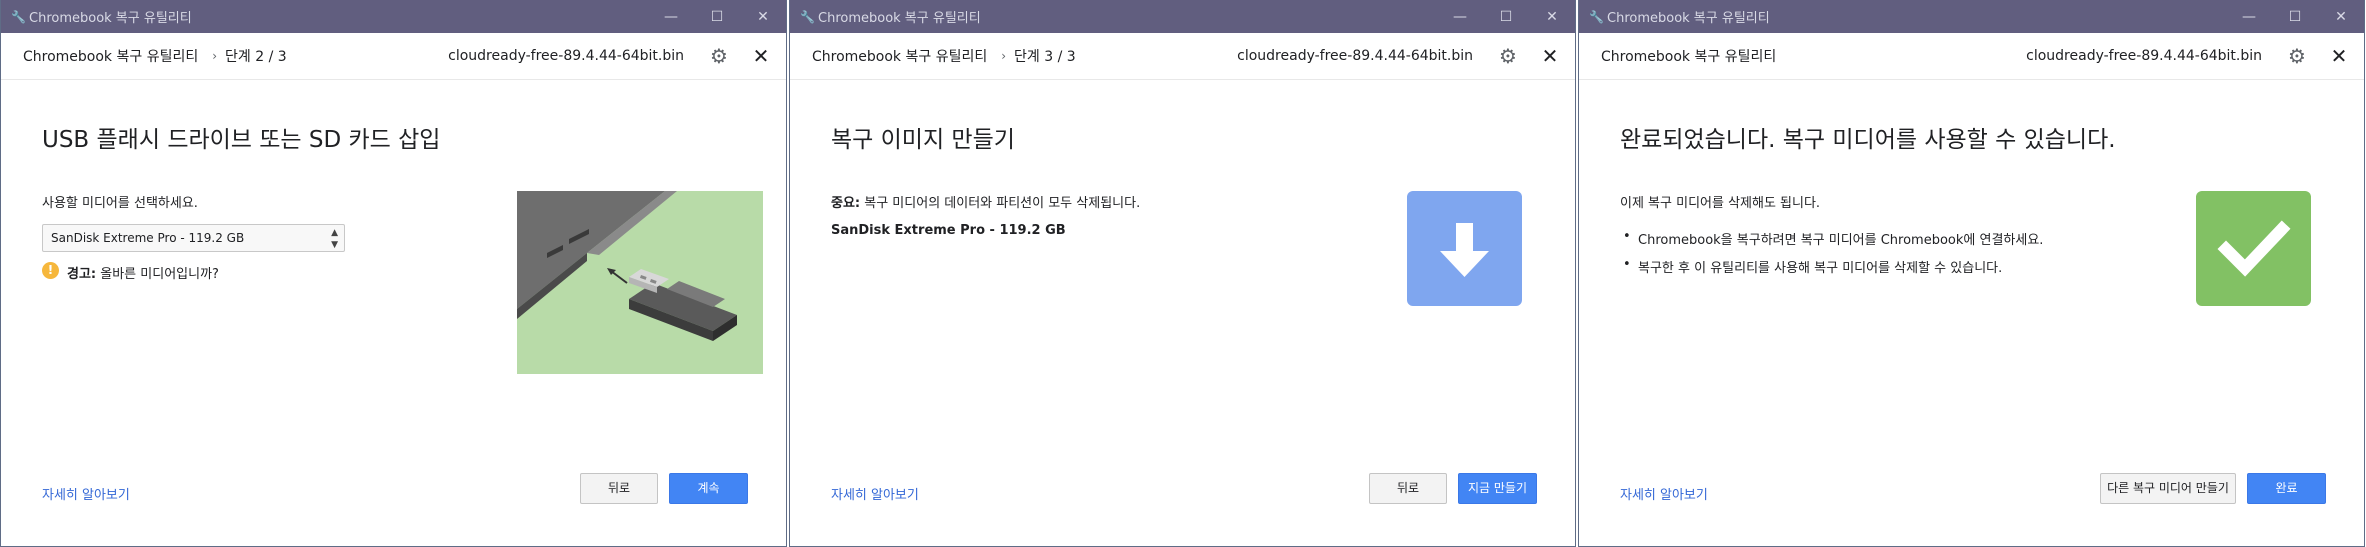 The image size is (2366, 547). Describe the element at coordinates (50, 270) in the screenshot. I see `warning-icon: !` at that location.